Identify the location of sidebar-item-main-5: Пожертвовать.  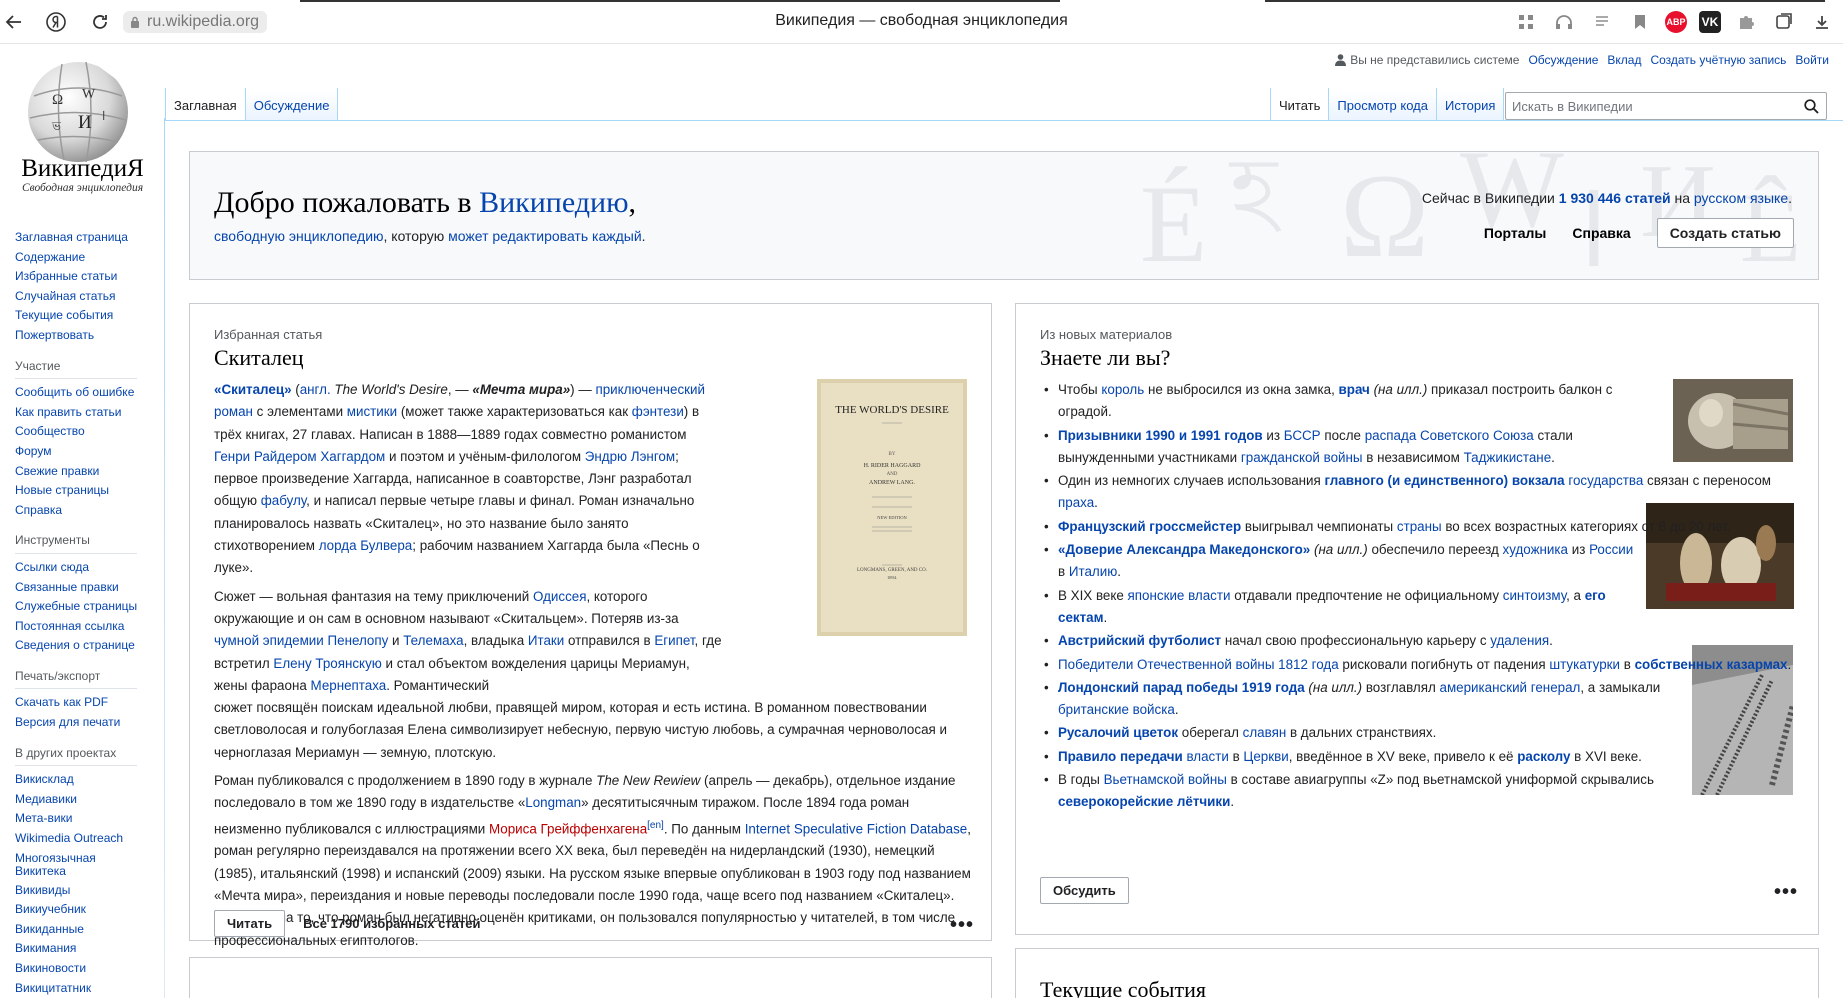
(77, 336).